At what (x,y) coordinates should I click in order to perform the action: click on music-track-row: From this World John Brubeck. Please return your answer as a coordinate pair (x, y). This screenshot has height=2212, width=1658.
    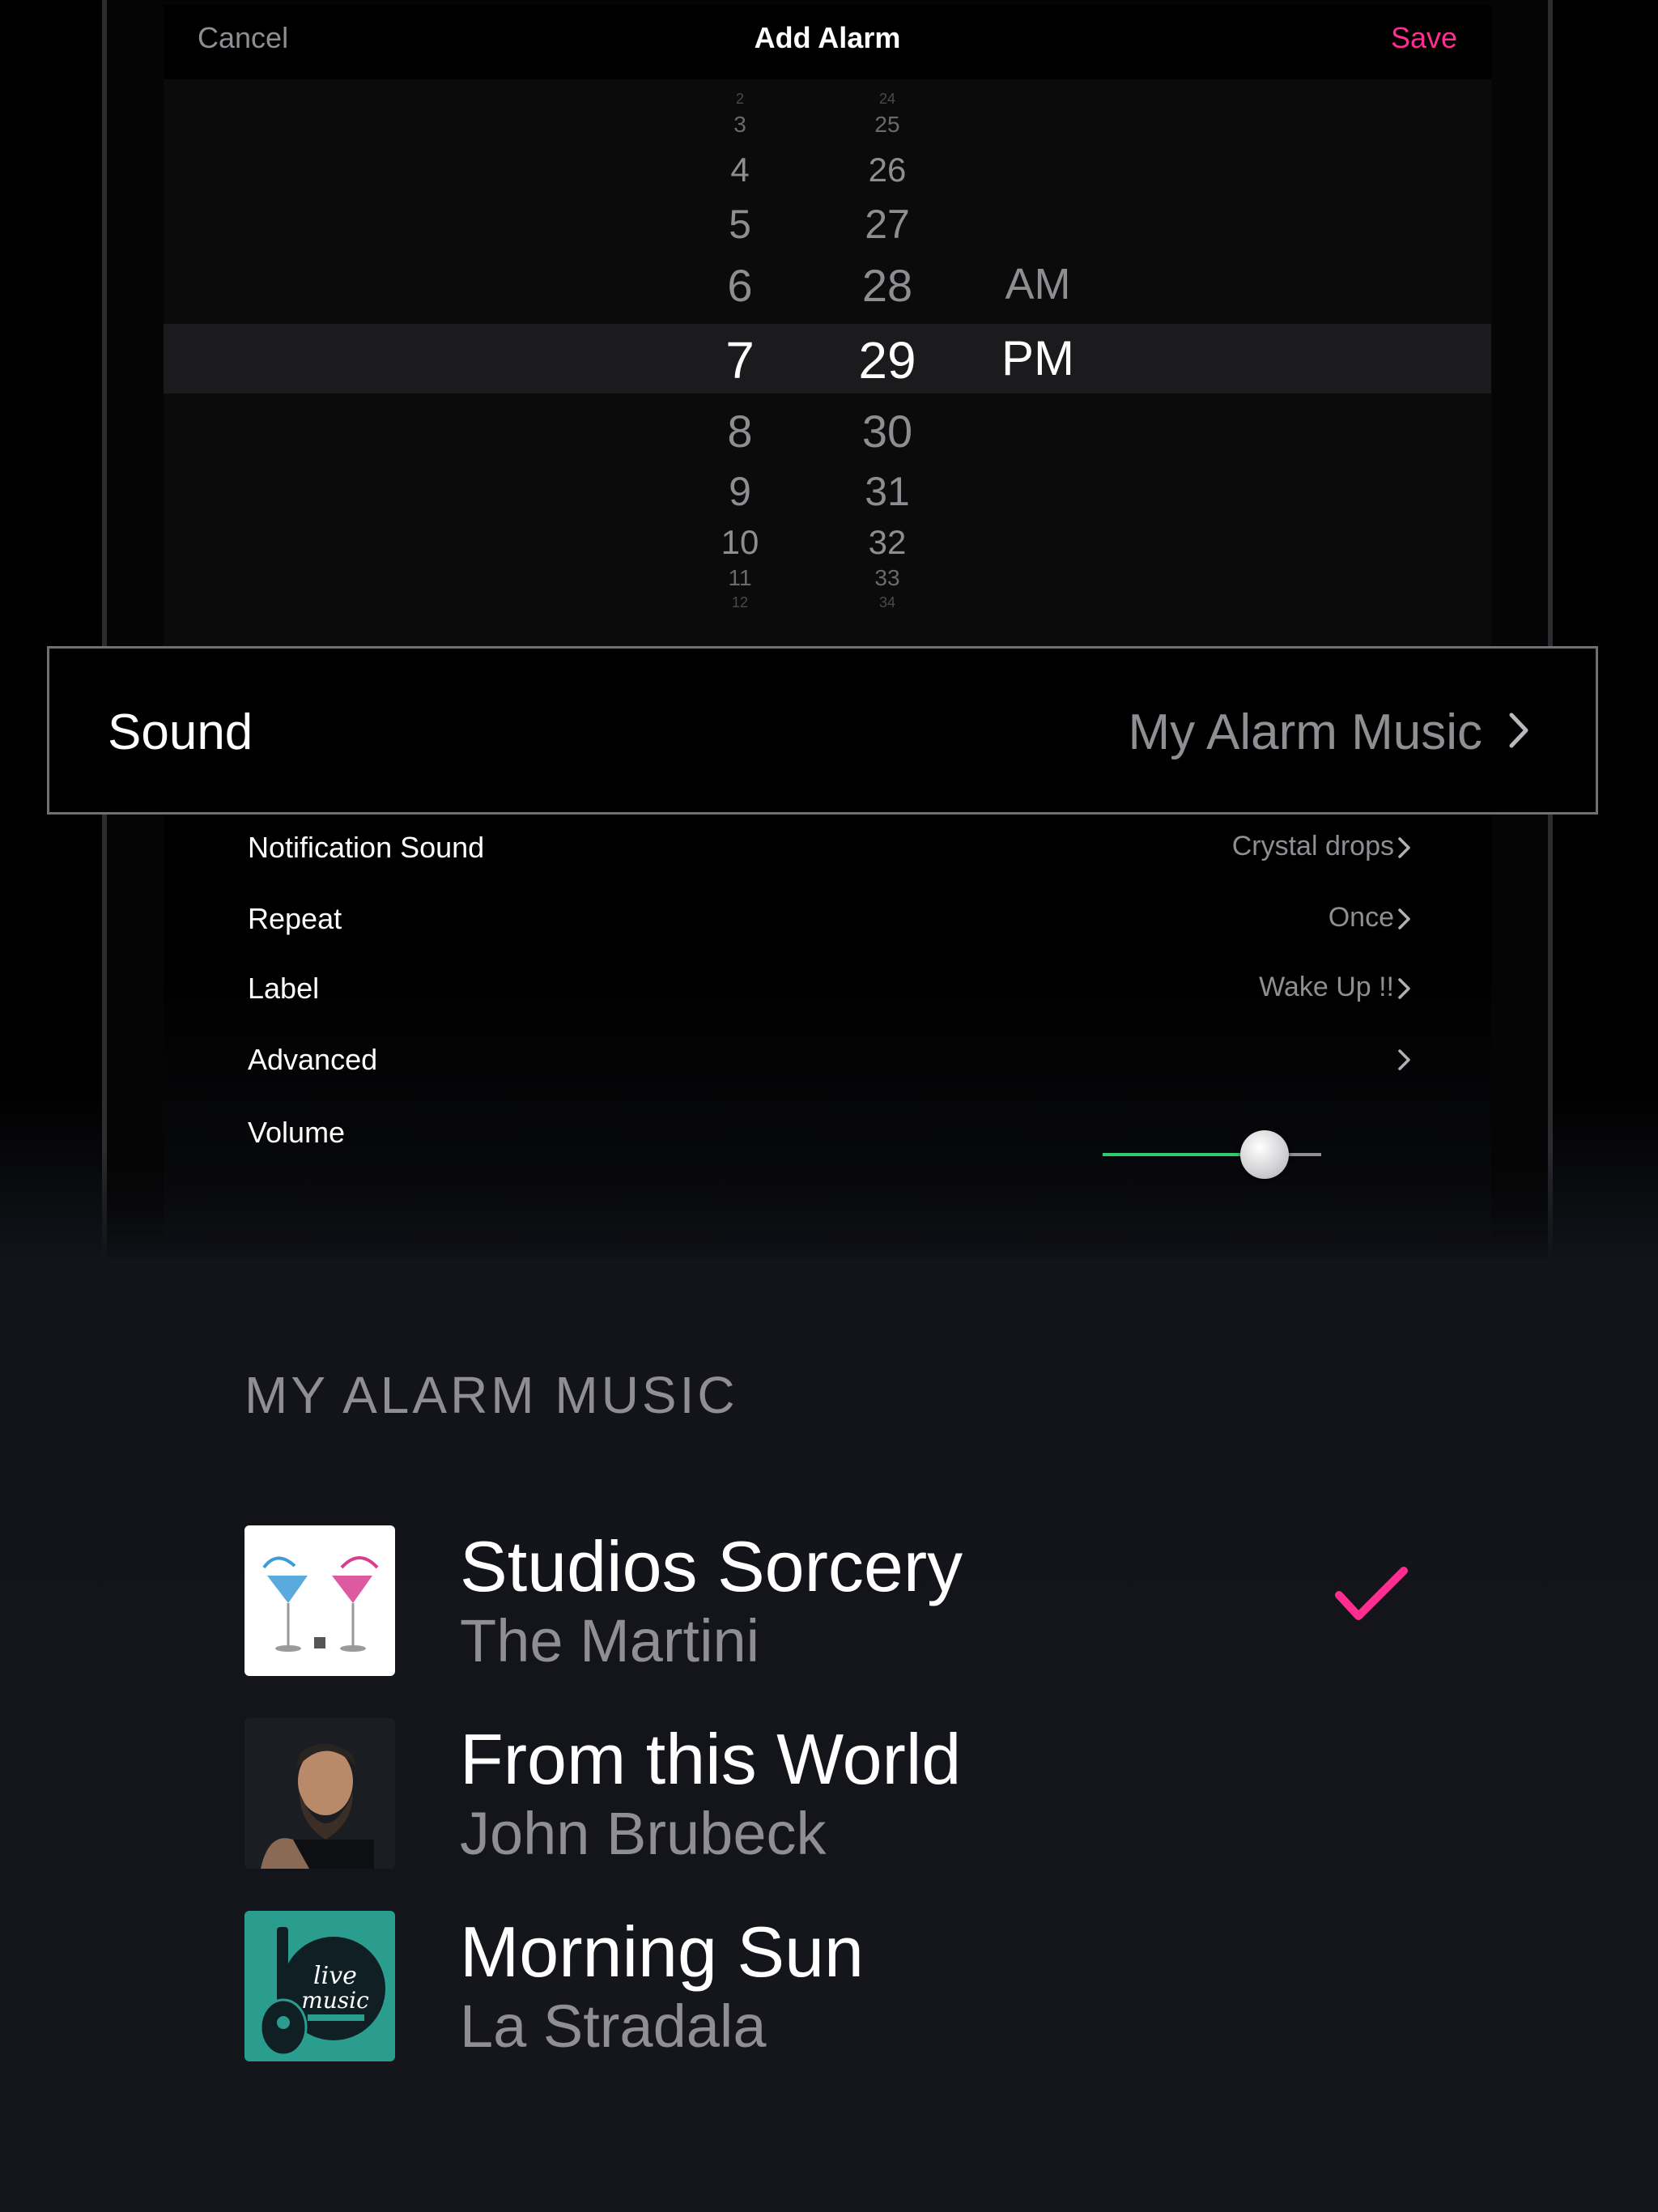
    Looking at the image, I should click on (827, 1794).